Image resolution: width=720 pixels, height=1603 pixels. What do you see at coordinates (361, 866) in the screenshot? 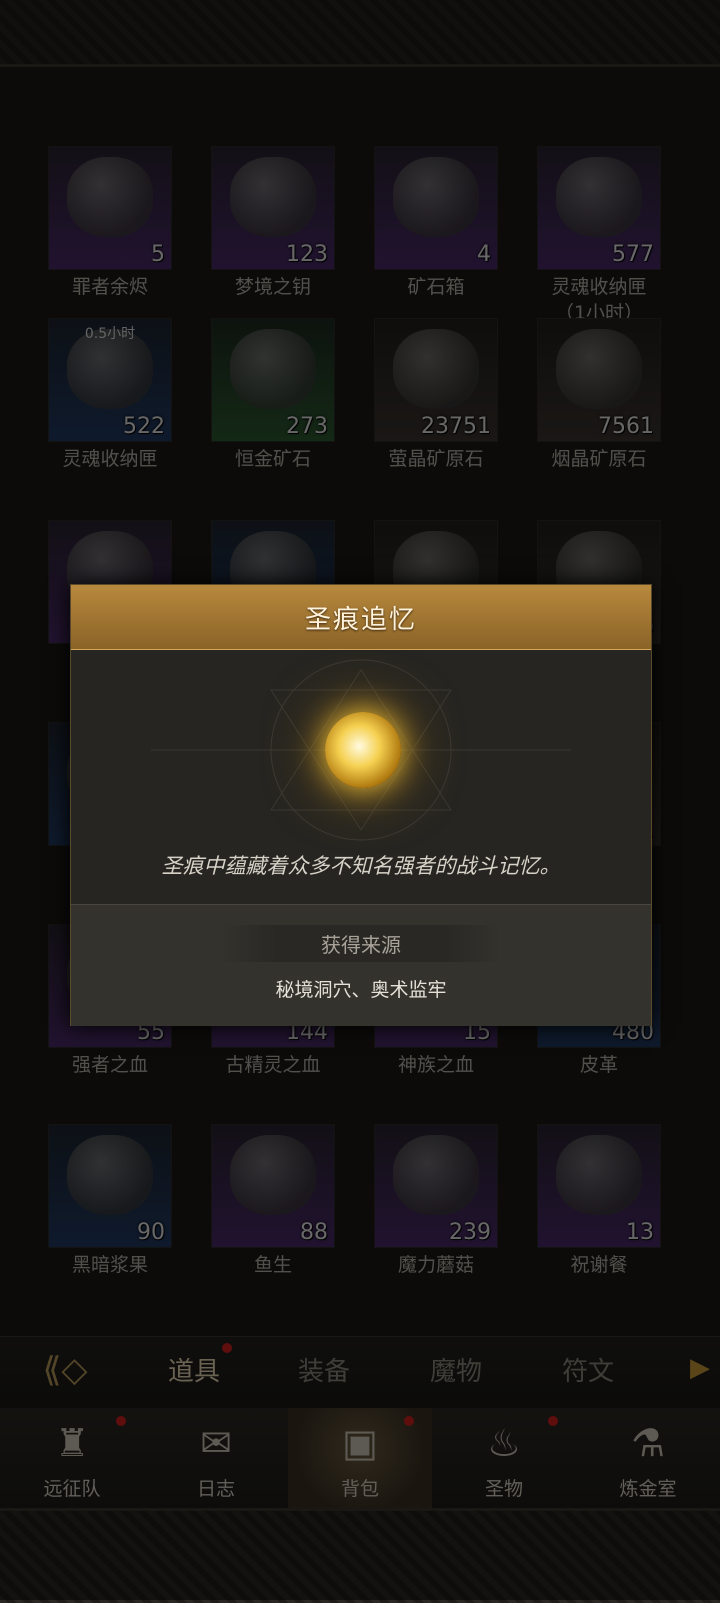
I see `item-description: 圣痕中蕴藏着众多不知名强者的战斗记忆。` at bounding box center [361, 866].